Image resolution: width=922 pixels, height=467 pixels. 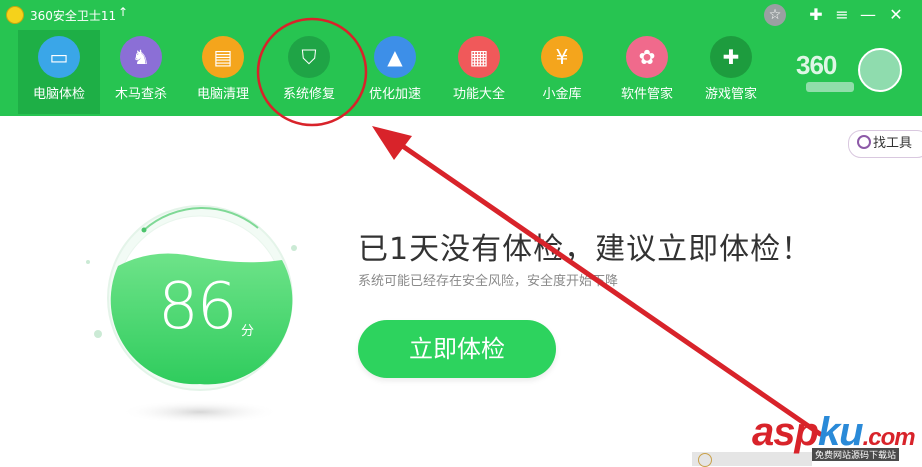 I want to click on score-unit: 分, so click(x=248, y=331).